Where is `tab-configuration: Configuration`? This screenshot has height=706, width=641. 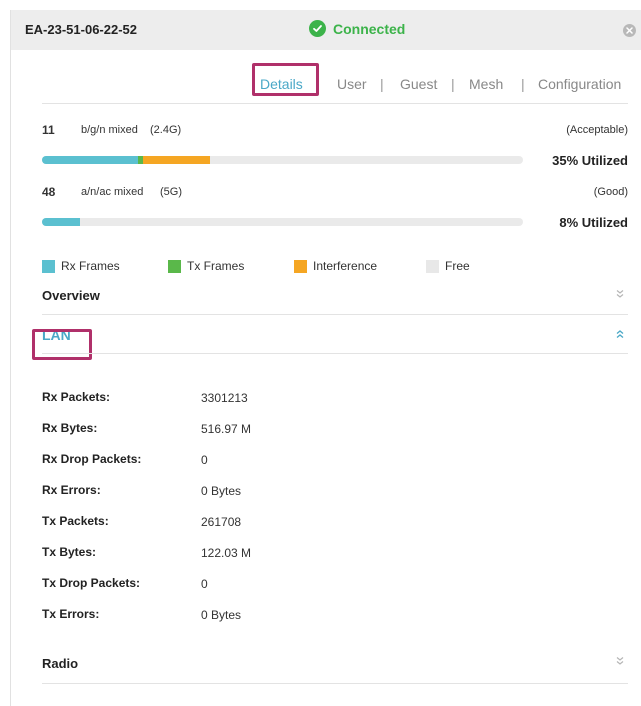 tab-configuration: Configuration is located at coordinates (579, 84).